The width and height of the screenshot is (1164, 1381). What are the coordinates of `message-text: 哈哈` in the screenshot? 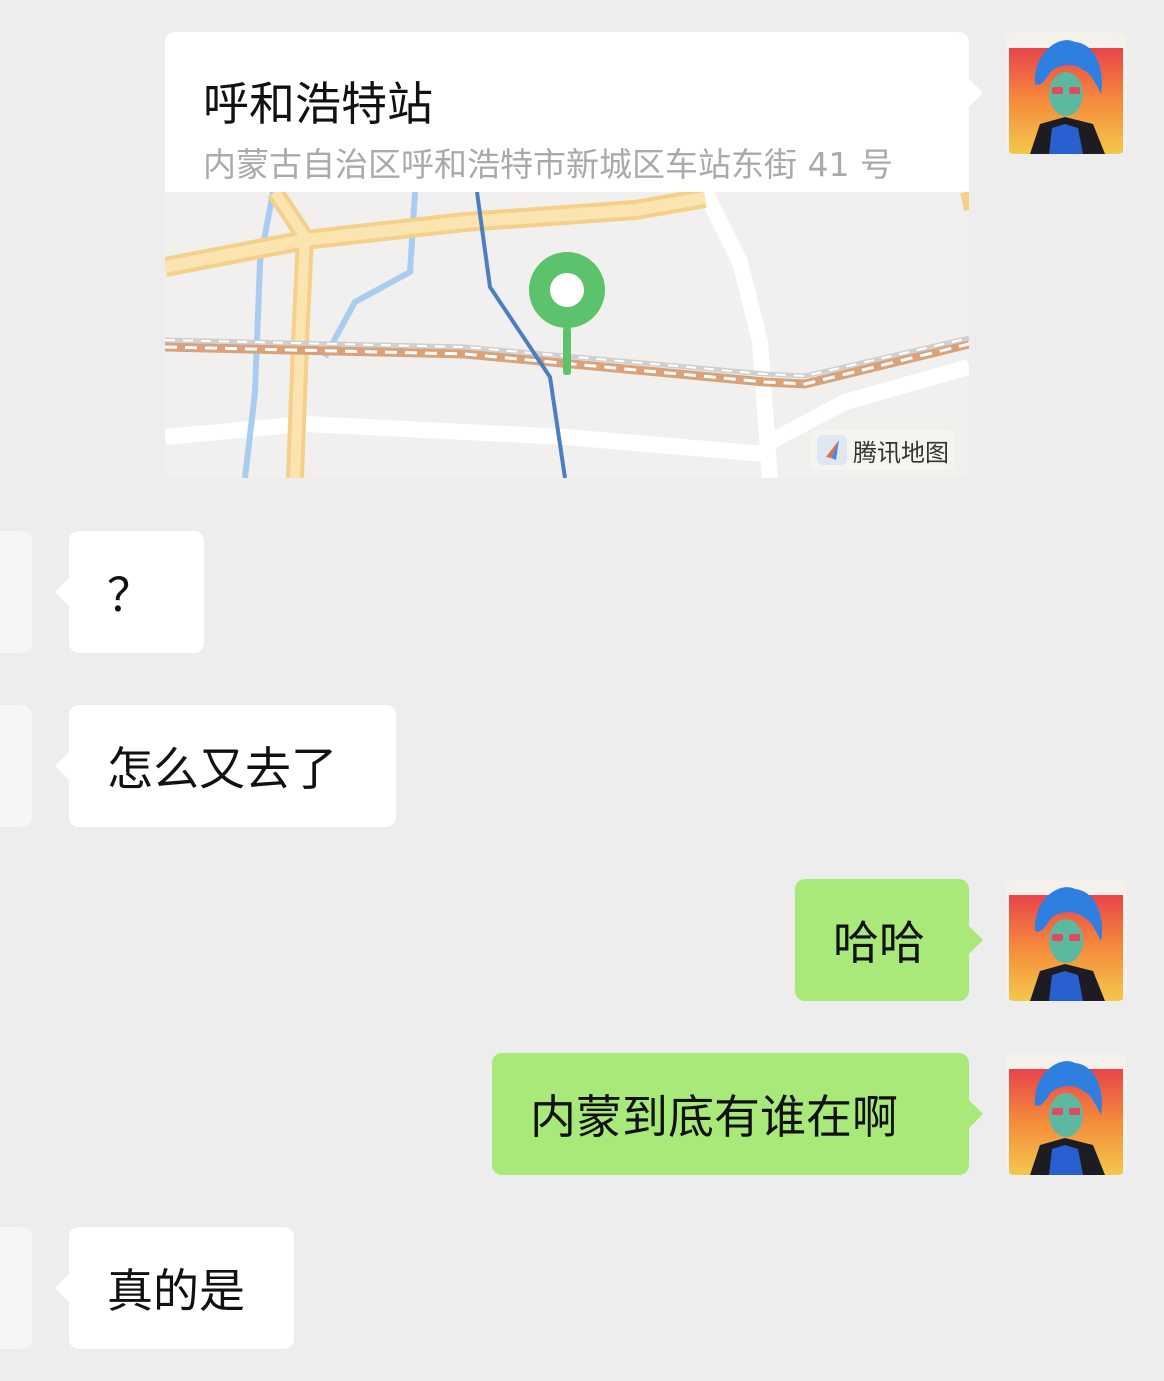 It's located at (879, 943).